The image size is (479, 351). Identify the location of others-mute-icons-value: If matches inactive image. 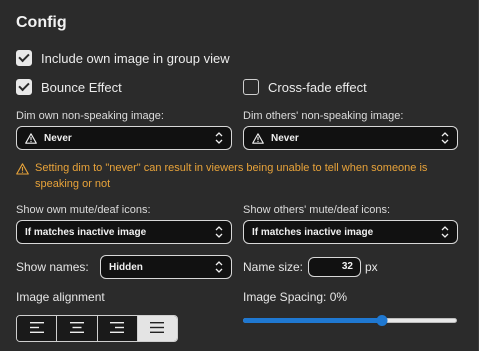
(313, 232).